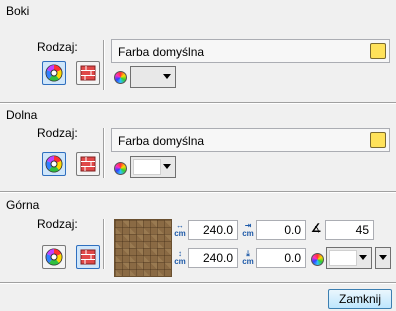 The width and height of the screenshot is (396, 311). I want to click on section-title: Dolna, so click(22, 115).